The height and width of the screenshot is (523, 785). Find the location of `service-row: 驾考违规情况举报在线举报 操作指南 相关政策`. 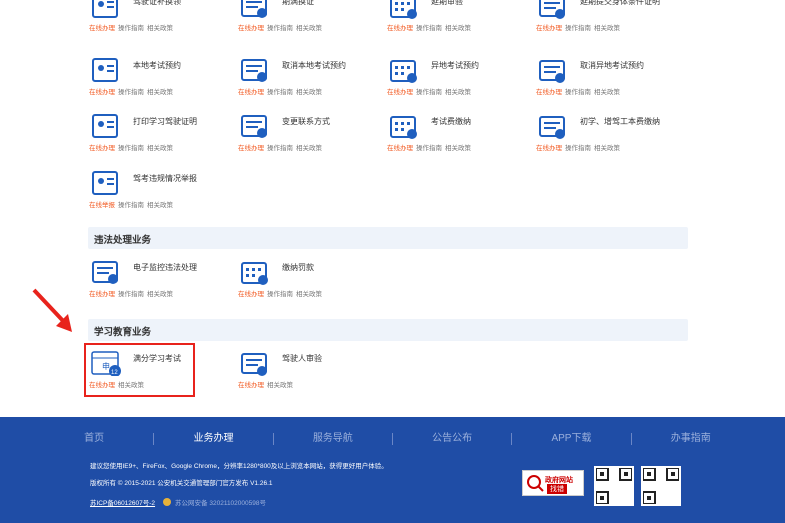

service-row: 驾考违规情况举报在线举报 操作指南 相关政策 is located at coordinates (162, 200).